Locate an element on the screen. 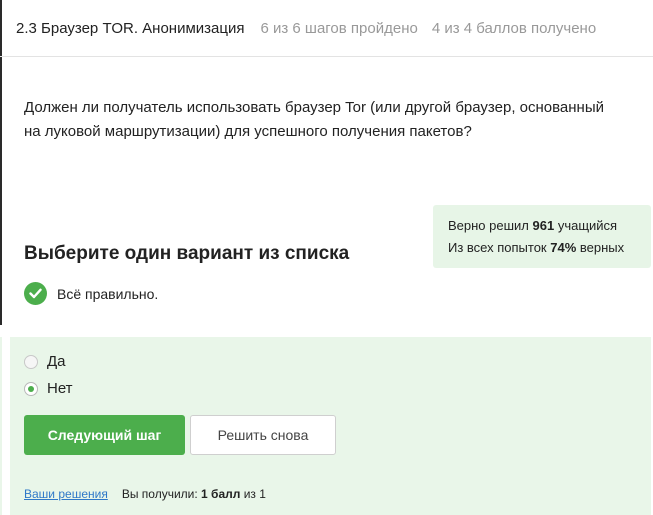 The width and height of the screenshot is (653, 515). score-text: Вы получили: 1 балл из 1 is located at coordinates (194, 494).